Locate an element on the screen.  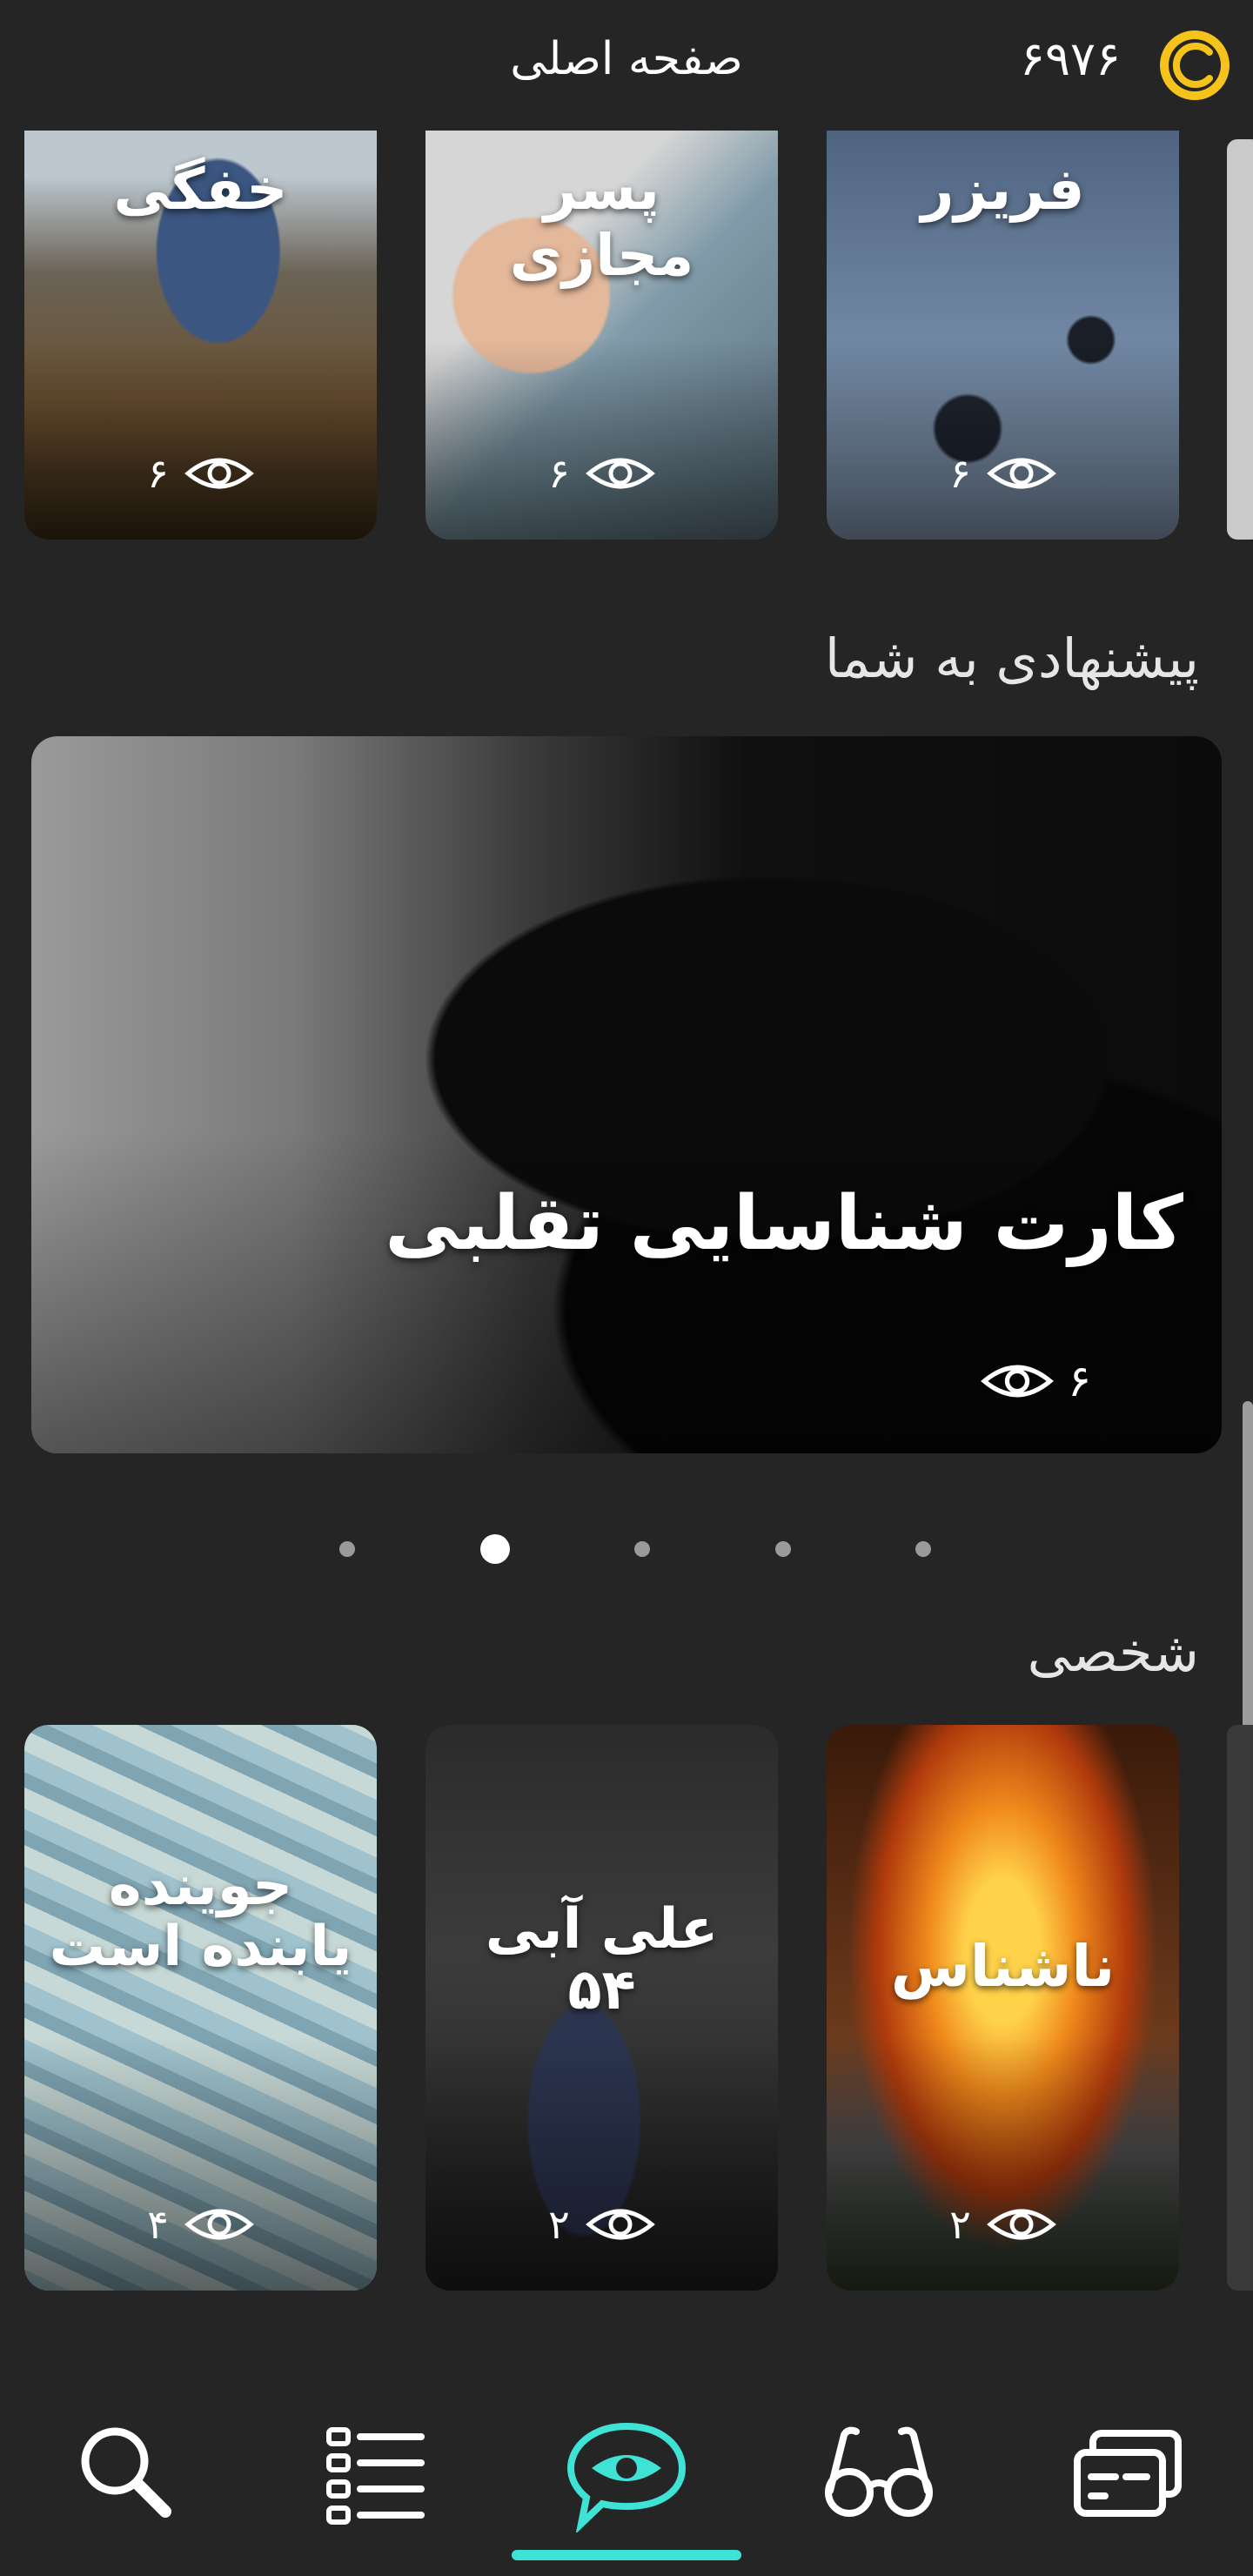
featured-view-count: ۶ is located at coordinates (1036, 1381).